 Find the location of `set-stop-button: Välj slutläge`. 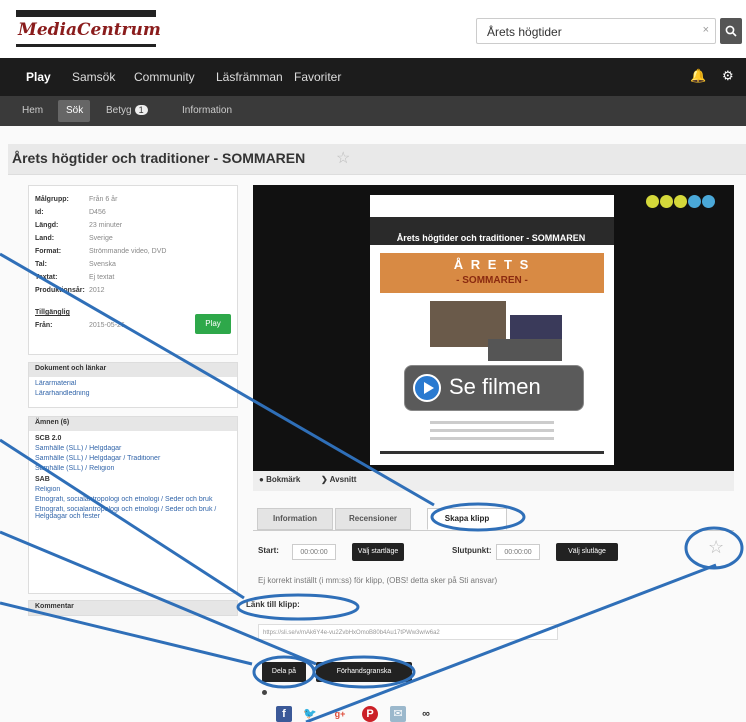

set-stop-button: Välj slutläge is located at coordinates (587, 552).